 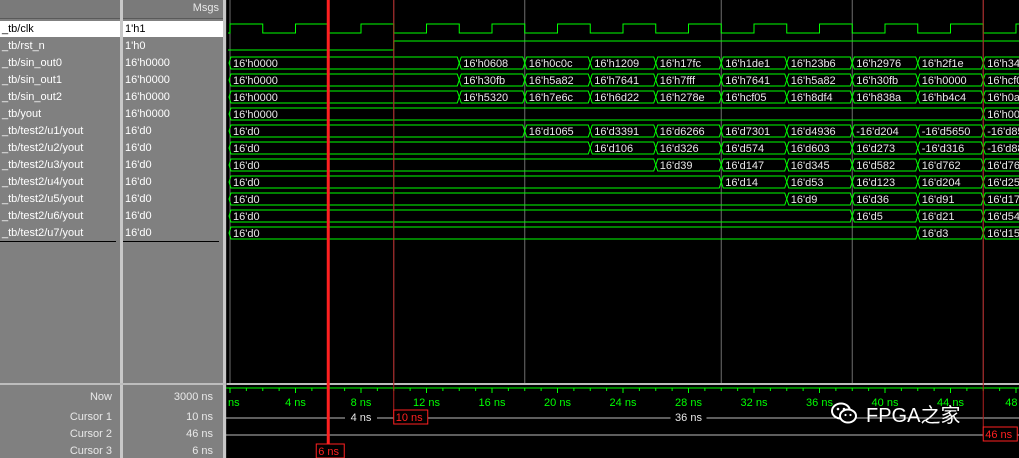 What do you see at coordinates (679, 149) in the screenshot?
I see `u2-yout-wave-value-label: 16'd326` at bounding box center [679, 149].